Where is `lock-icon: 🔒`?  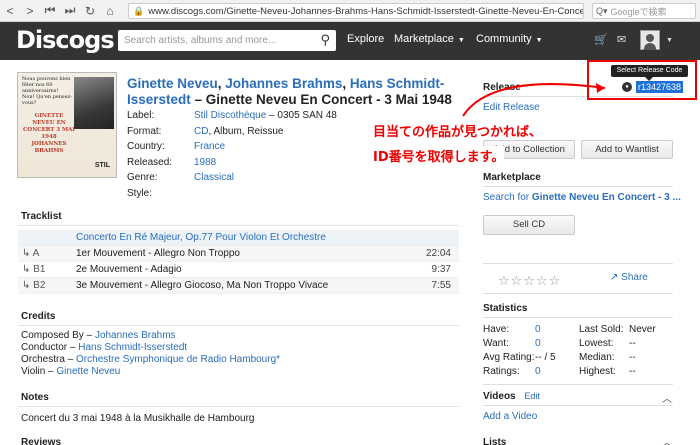 lock-icon: 🔒 is located at coordinates (139, 10).